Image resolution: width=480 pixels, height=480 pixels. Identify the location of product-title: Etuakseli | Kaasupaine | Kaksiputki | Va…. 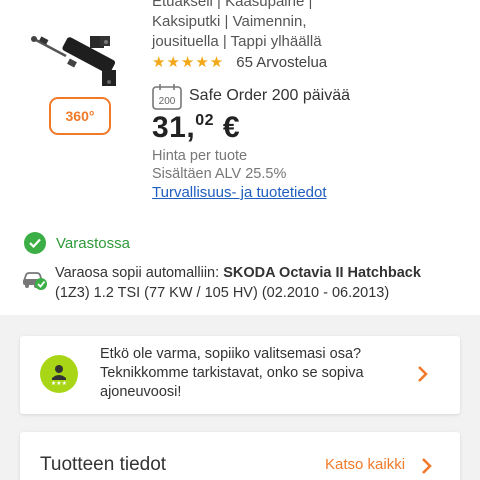
(312, 26).